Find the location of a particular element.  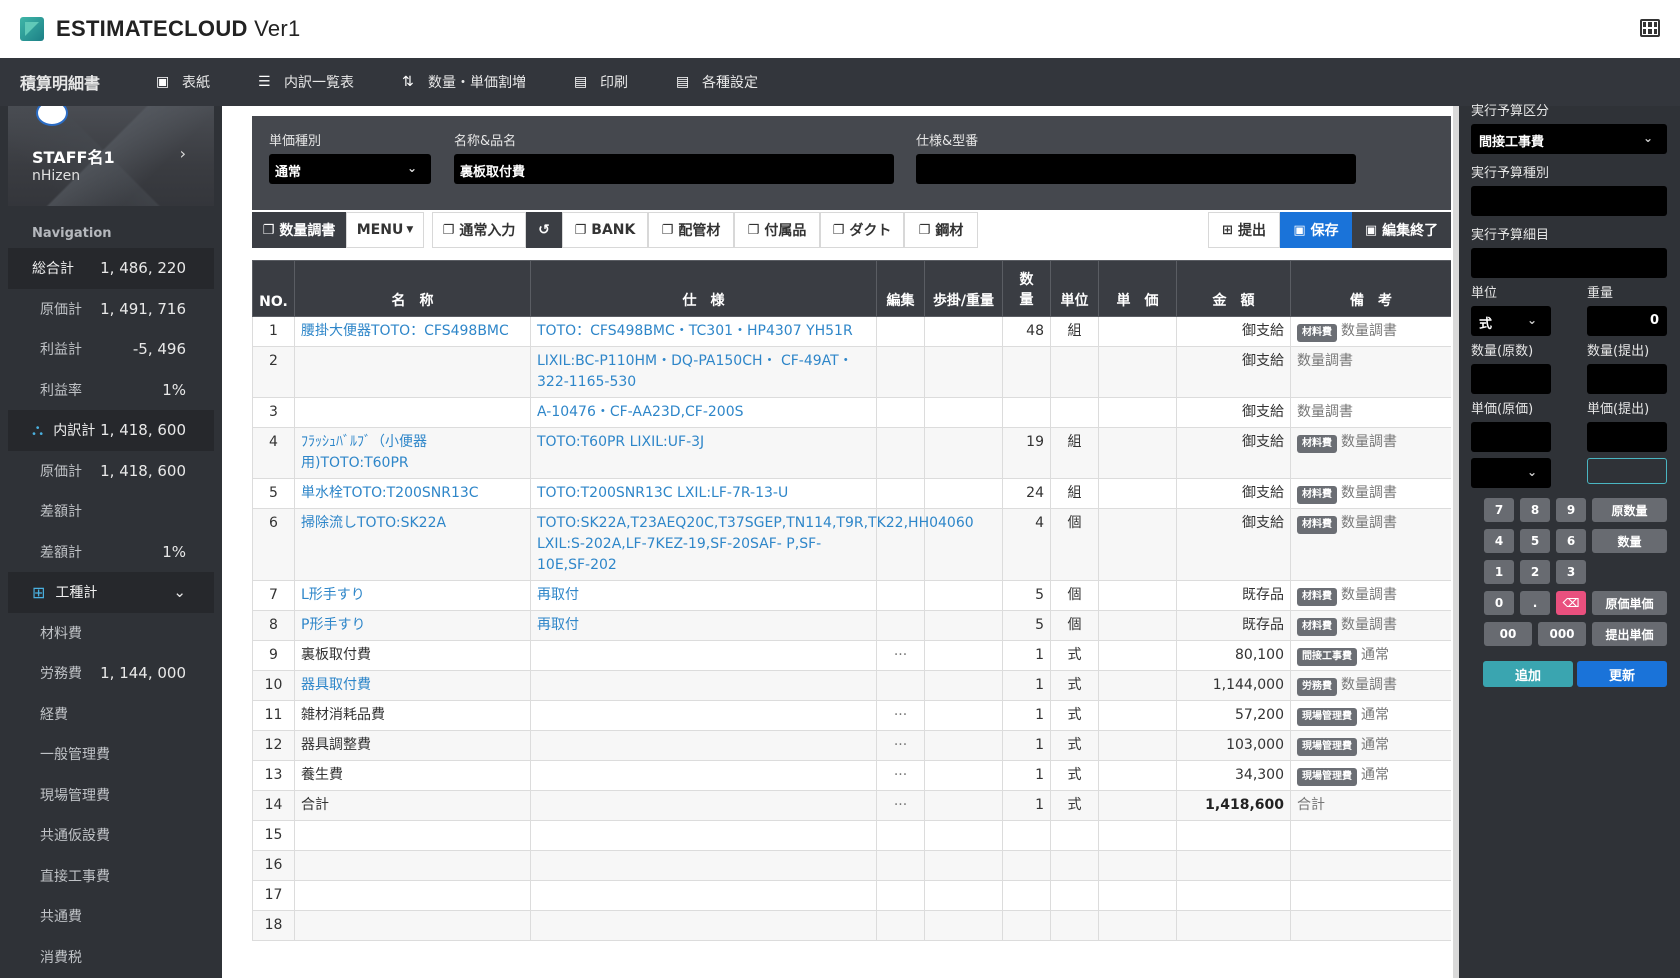

key-3: 3 is located at coordinates (1571, 572).